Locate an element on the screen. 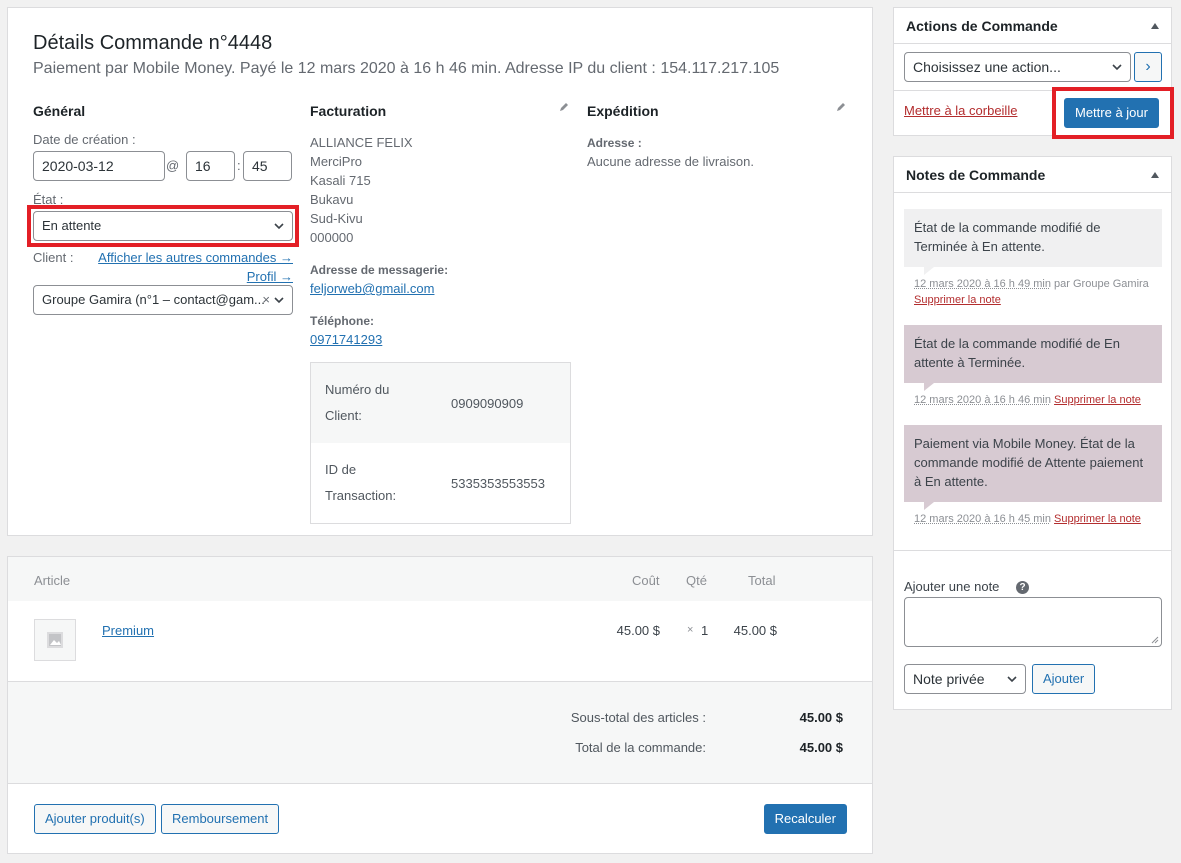  subtotal-label: Sous-total des articles : is located at coordinates (638, 717).